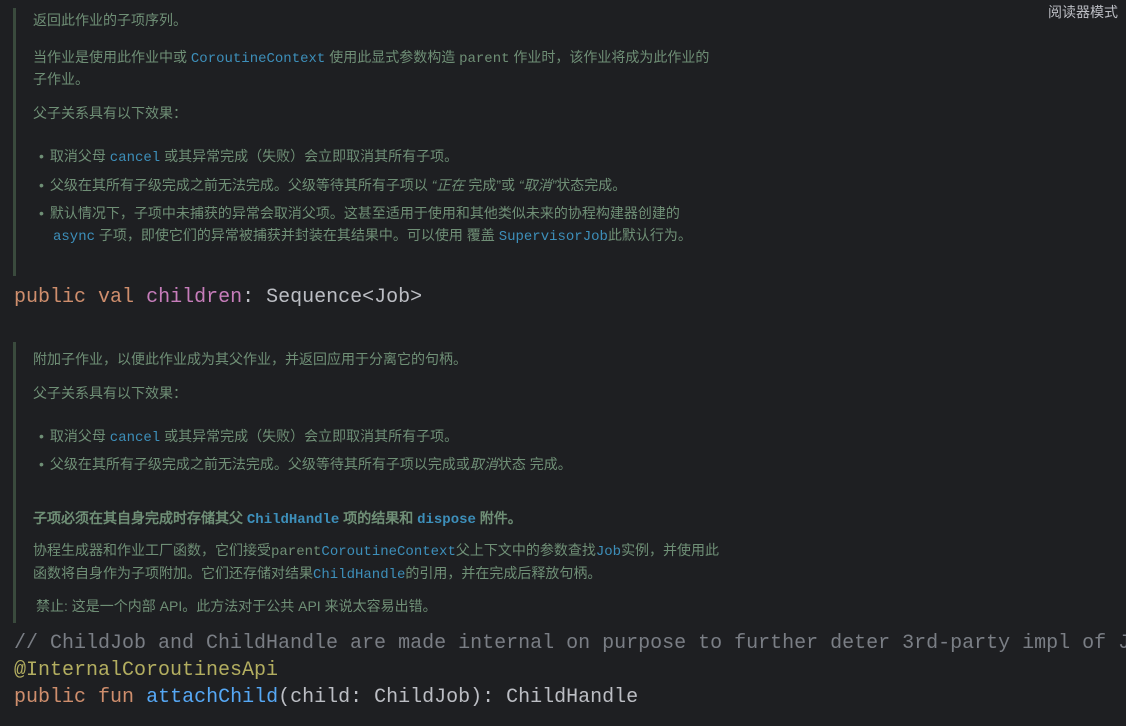 This screenshot has height=726, width=1126. I want to click on reader-mode-toggle: 阅读器模式, so click(1083, 12).